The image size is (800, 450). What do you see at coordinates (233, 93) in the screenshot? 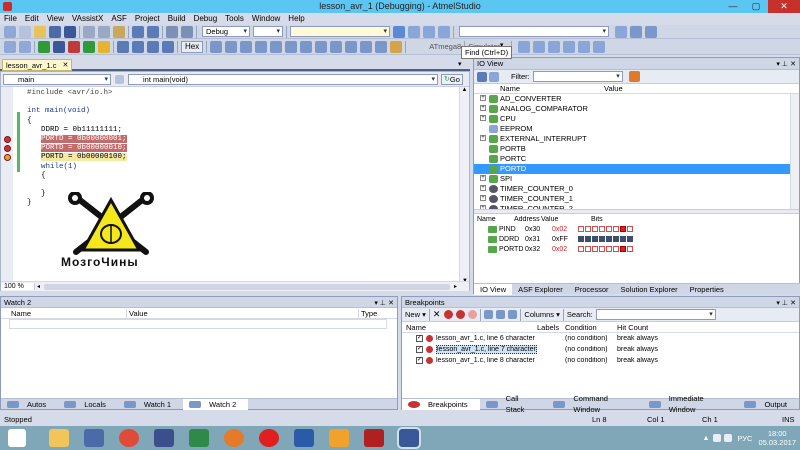
I see `code-line: #include <avr/io.h>` at bounding box center [233, 93].